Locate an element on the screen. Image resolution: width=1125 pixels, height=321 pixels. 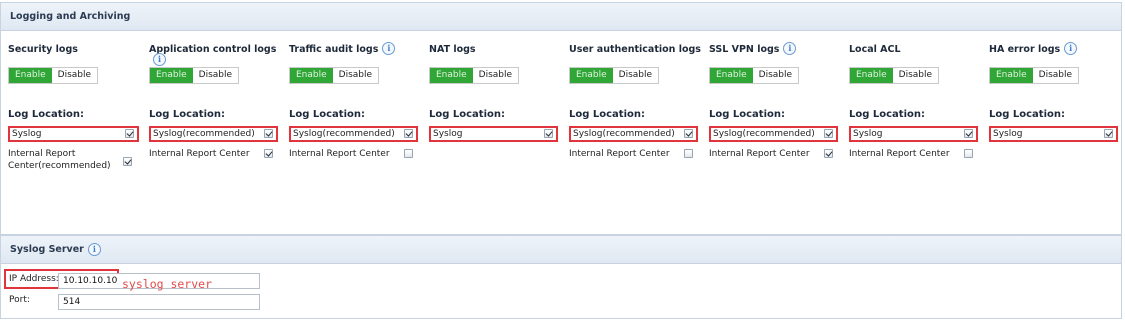
log-column-title: Security logs is located at coordinates (75, 51).